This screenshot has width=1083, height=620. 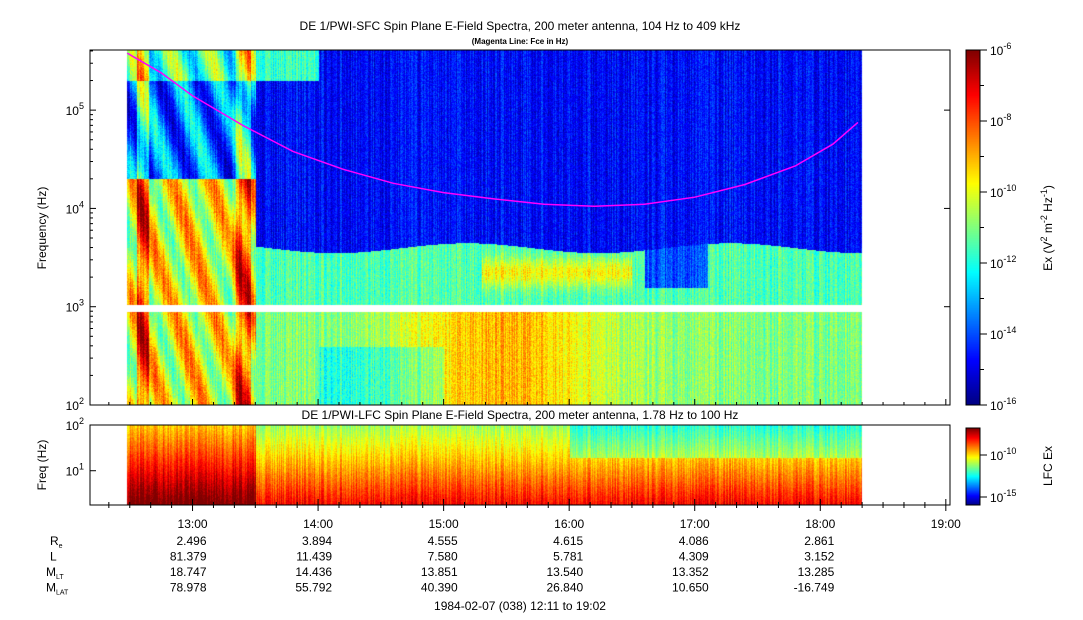 I want to click on ephemeris-value: 81.379, so click(x=188, y=557).